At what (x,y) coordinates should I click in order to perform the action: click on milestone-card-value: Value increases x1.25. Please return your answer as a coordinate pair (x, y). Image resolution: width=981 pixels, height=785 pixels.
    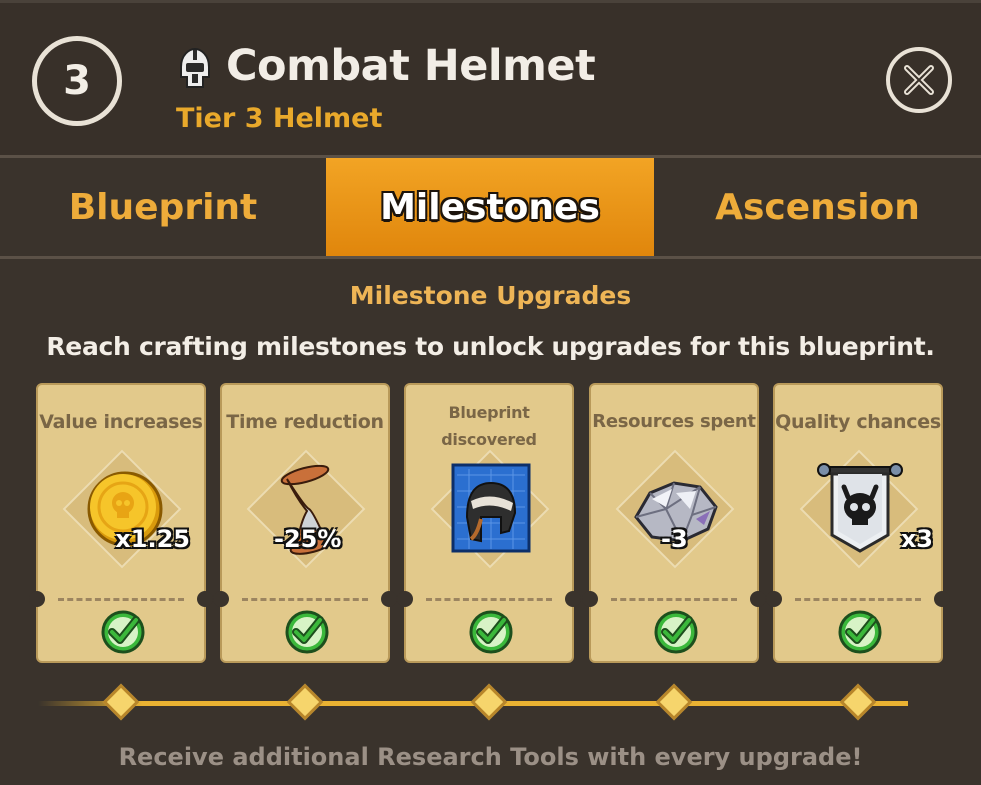
    Looking at the image, I should click on (121, 523).